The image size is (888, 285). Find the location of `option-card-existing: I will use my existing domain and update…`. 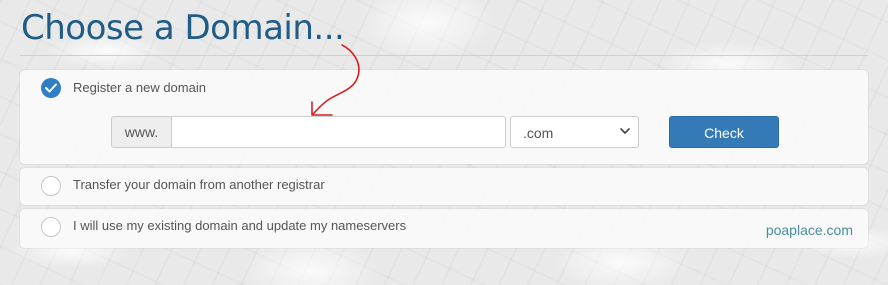

option-card-existing: I will use my existing domain and update… is located at coordinates (444, 228).